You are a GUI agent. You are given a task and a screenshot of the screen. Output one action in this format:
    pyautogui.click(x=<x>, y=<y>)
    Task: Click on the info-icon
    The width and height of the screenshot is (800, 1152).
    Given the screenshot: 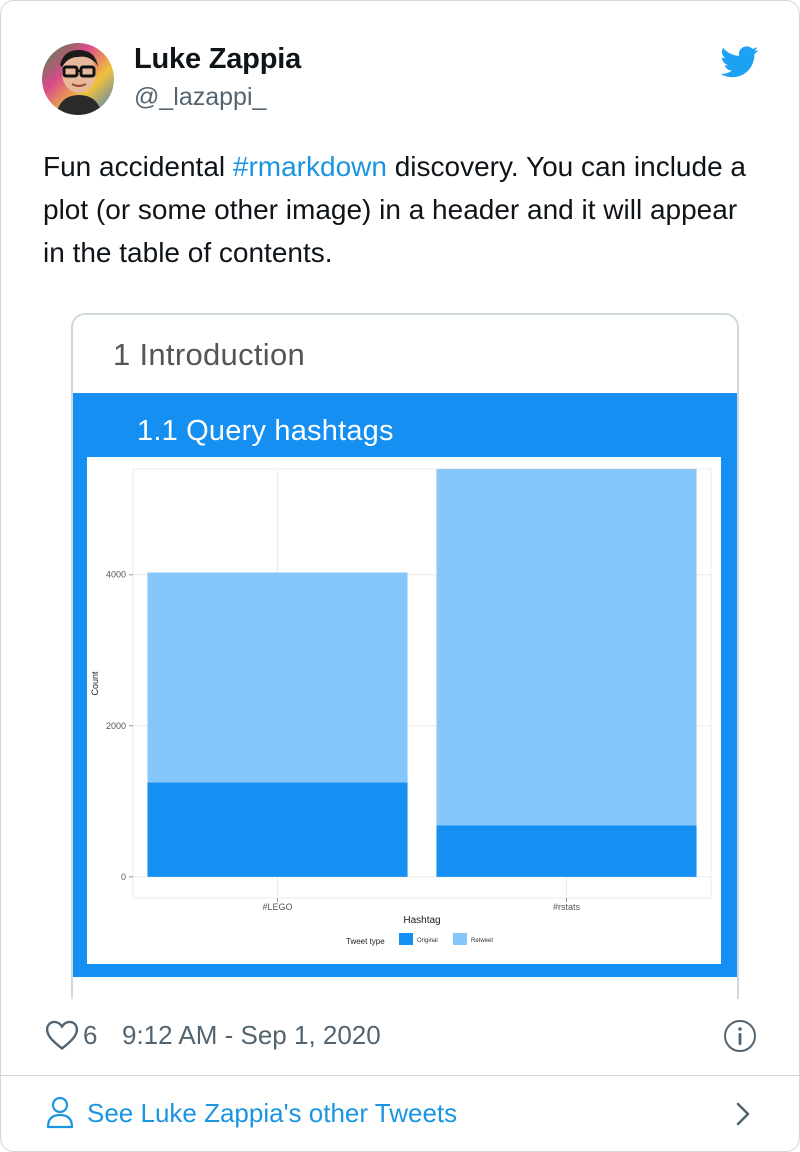 What is the action you would take?
    pyautogui.click(x=740, y=1036)
    